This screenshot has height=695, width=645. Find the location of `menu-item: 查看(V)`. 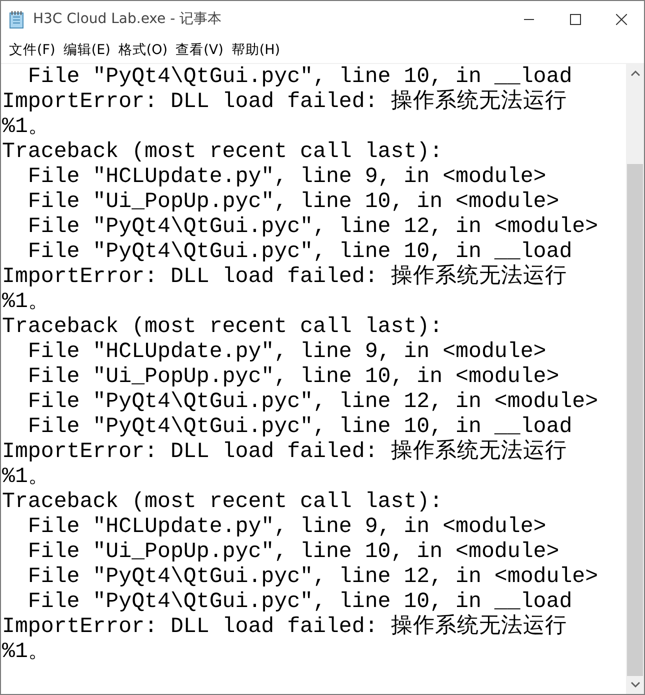

menu-item: 查看(V) is located at coordinates (200, 50).